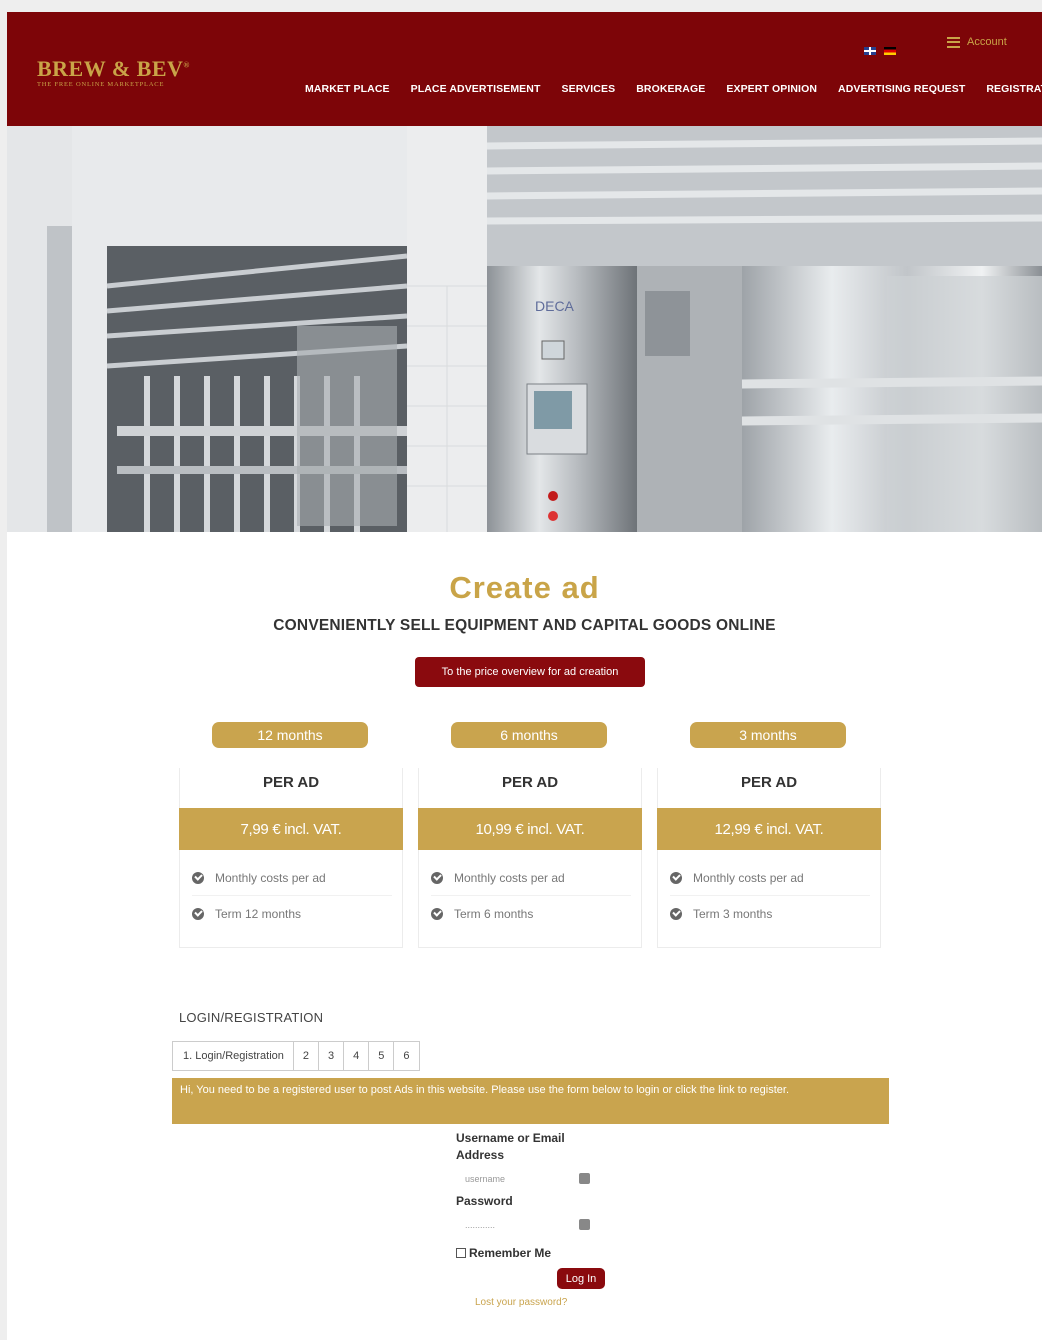 This screenshot has height=1340, width=1042. What do you see at coordinates (101, 84) in the screenshot?
I see `logo-tagline: THE FREE ONLINE MARKETPLACE` at bounding box center [101, 84].